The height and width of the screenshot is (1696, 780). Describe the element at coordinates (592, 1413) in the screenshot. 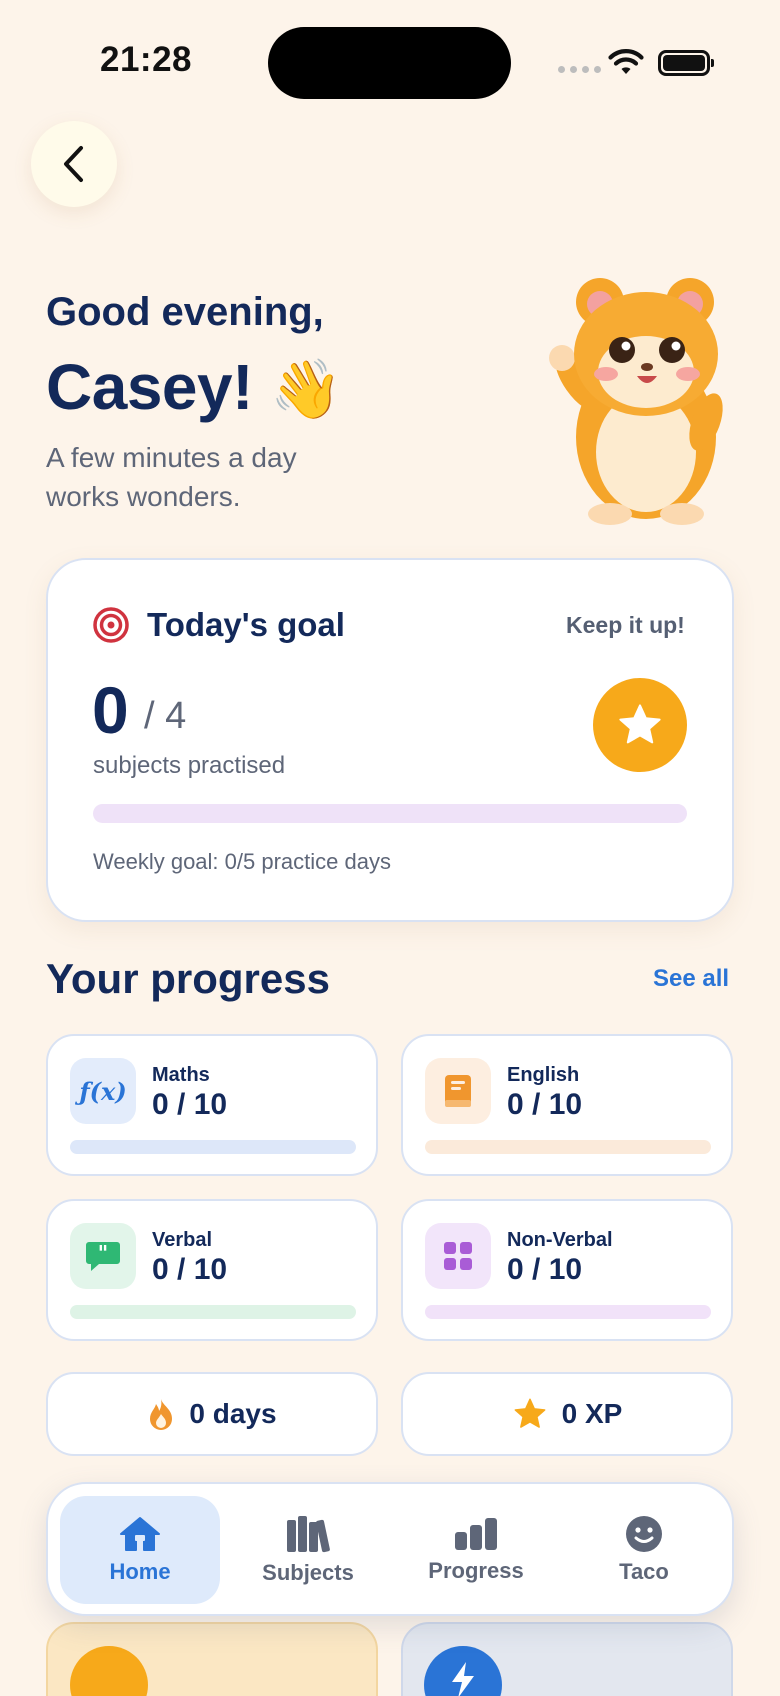

I see `xp-value: 0 XP` at that location.